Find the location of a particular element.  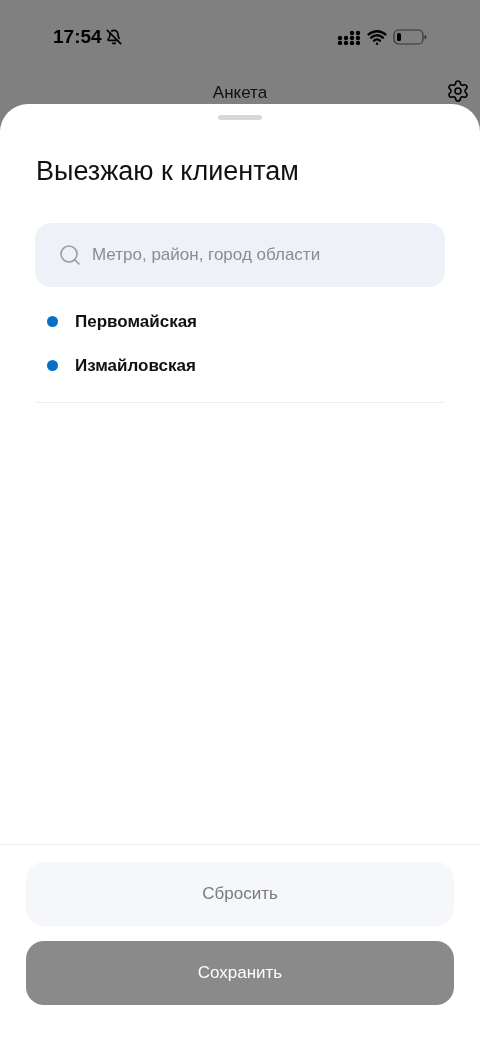

station-name: Первомайская is located at coordinates (136, 321).